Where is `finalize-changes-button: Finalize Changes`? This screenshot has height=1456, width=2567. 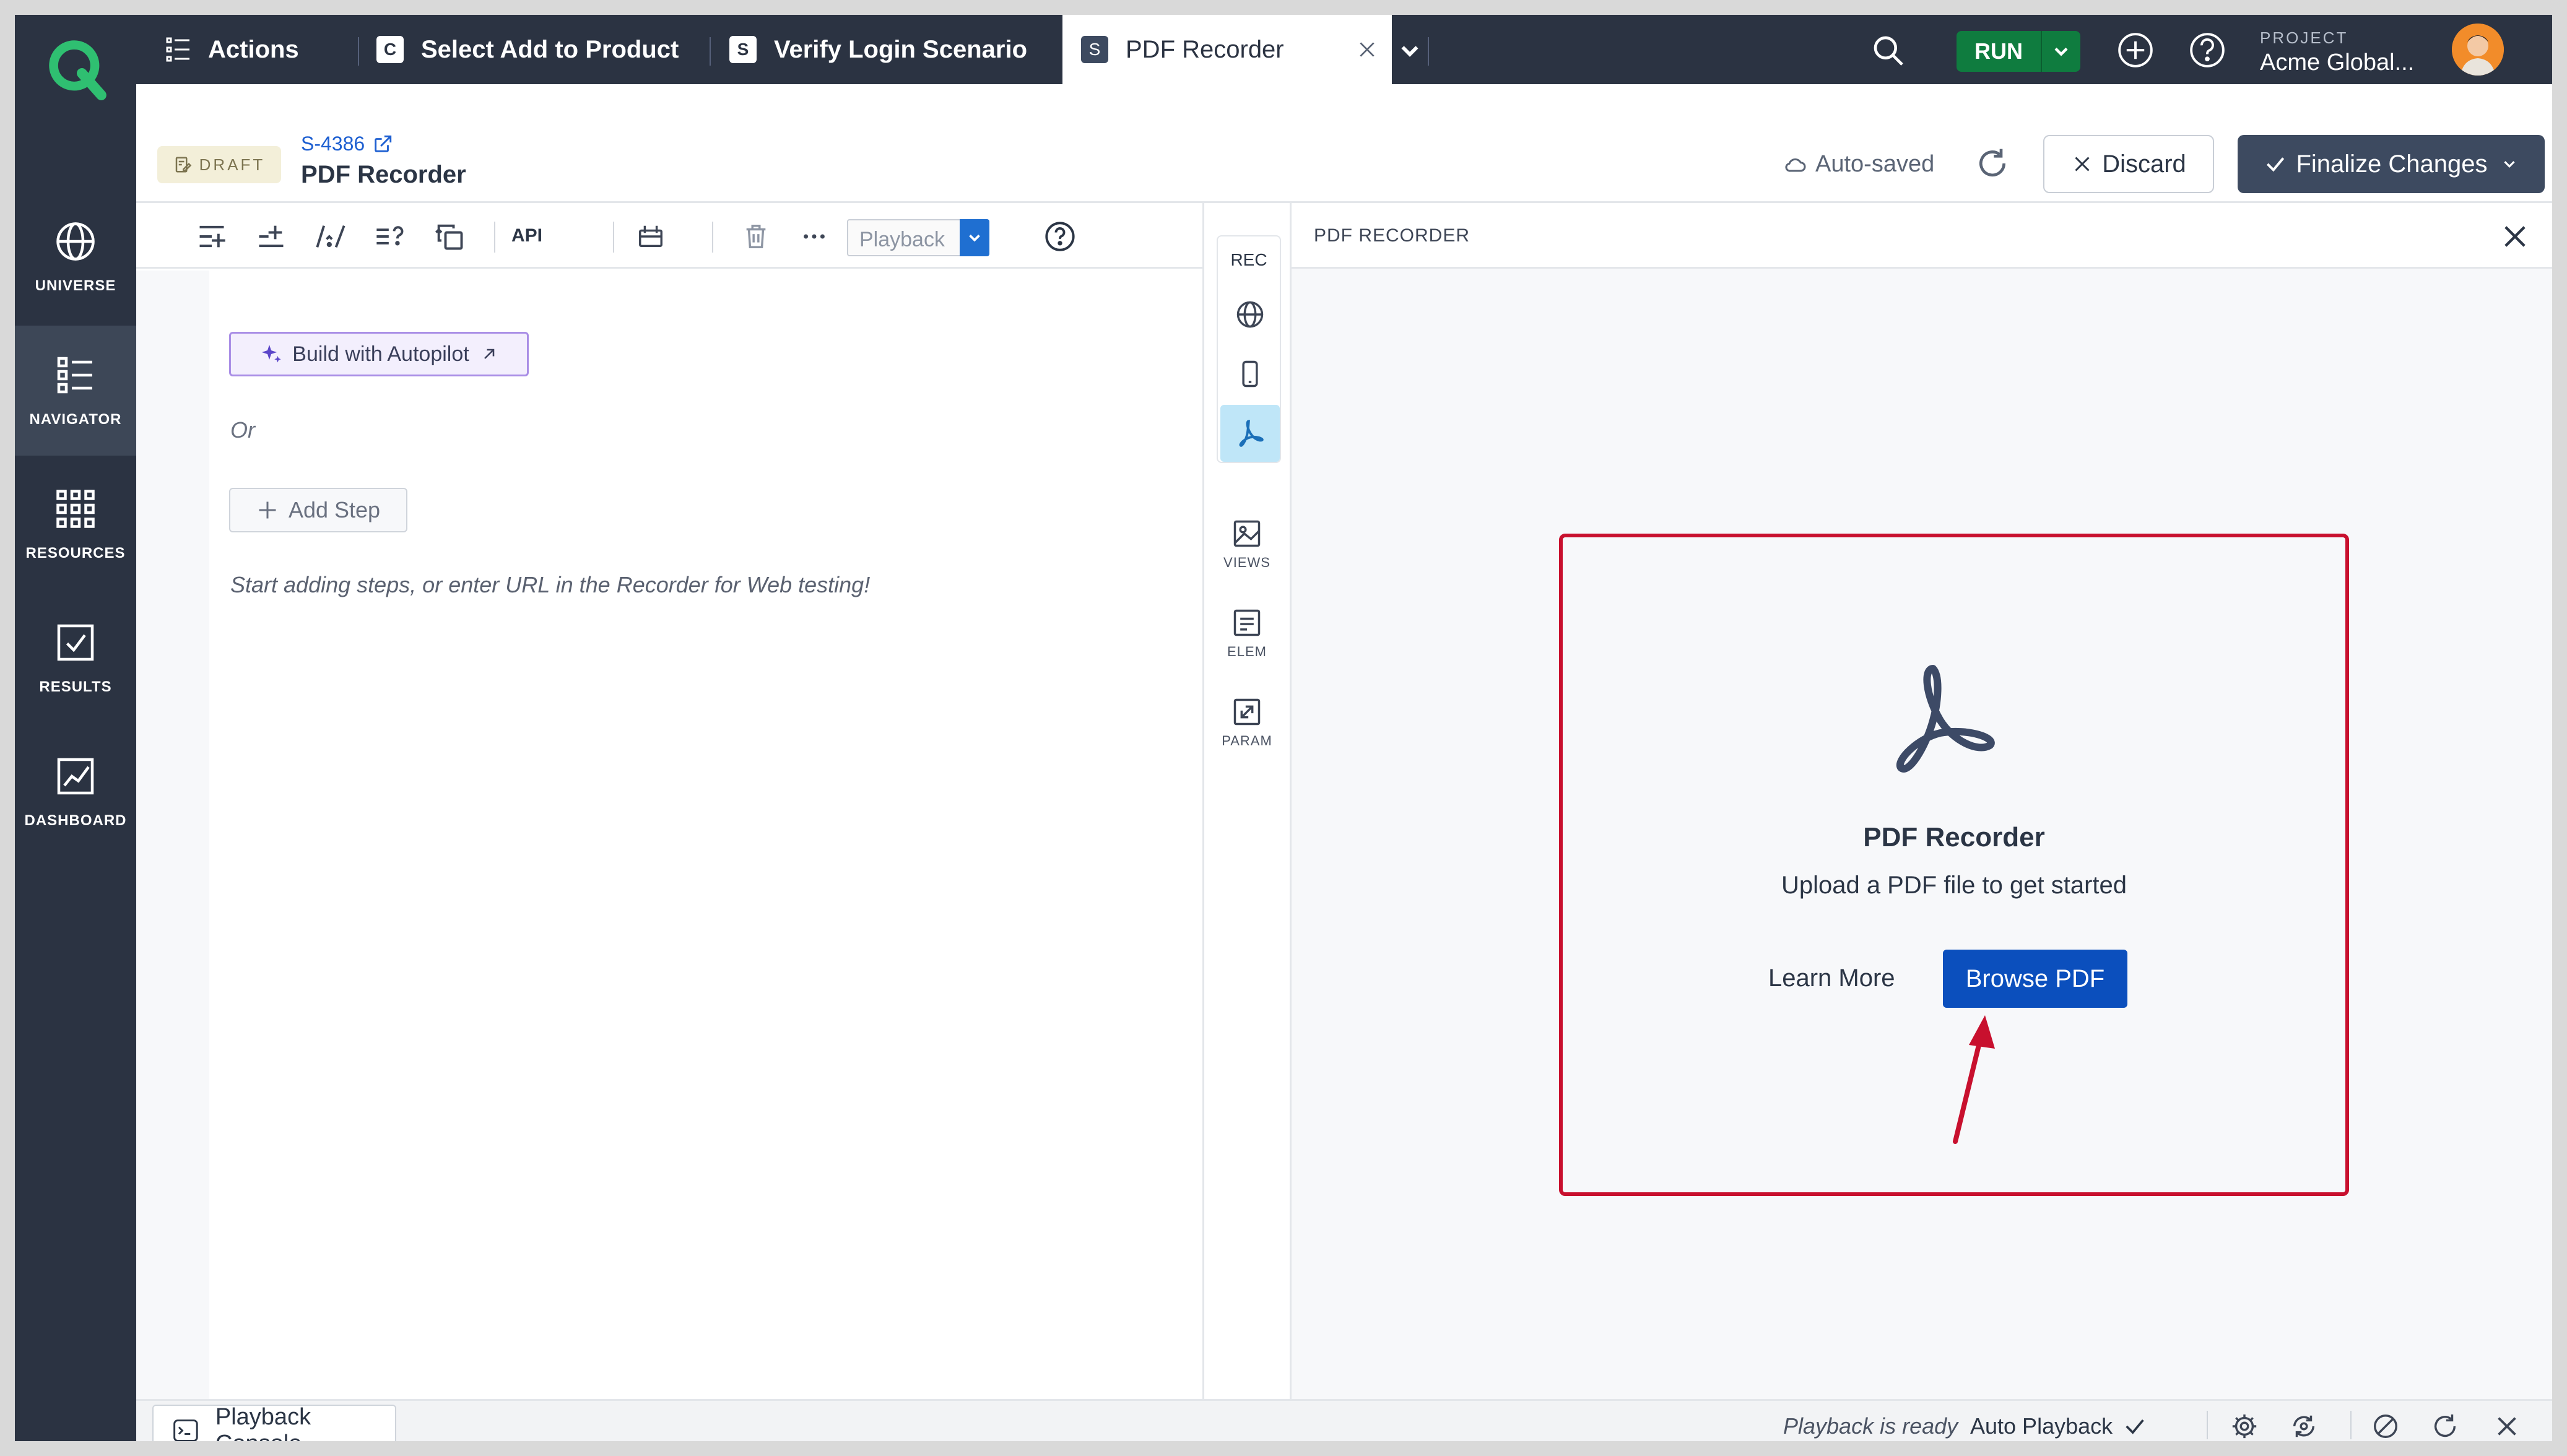 finalize-changes-button: Finalize Changes is located at coordinates (2391, 164).